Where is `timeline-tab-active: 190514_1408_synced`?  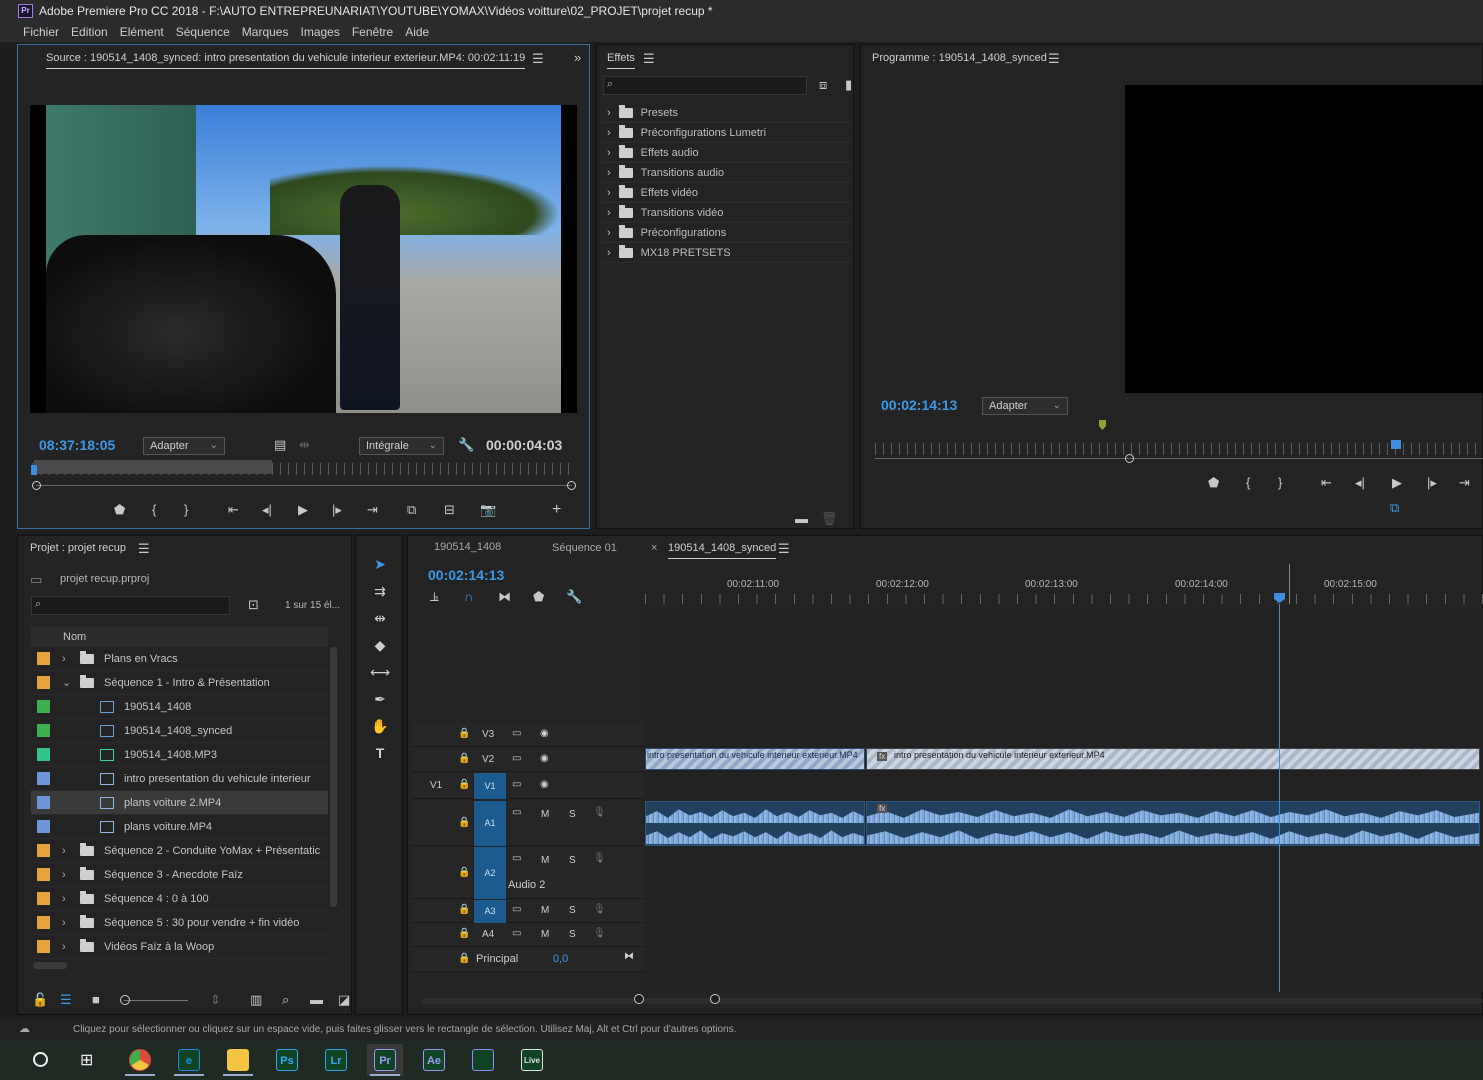
timeline-tab-active: 190514_1408_synced is located at coordinates (722, 550).